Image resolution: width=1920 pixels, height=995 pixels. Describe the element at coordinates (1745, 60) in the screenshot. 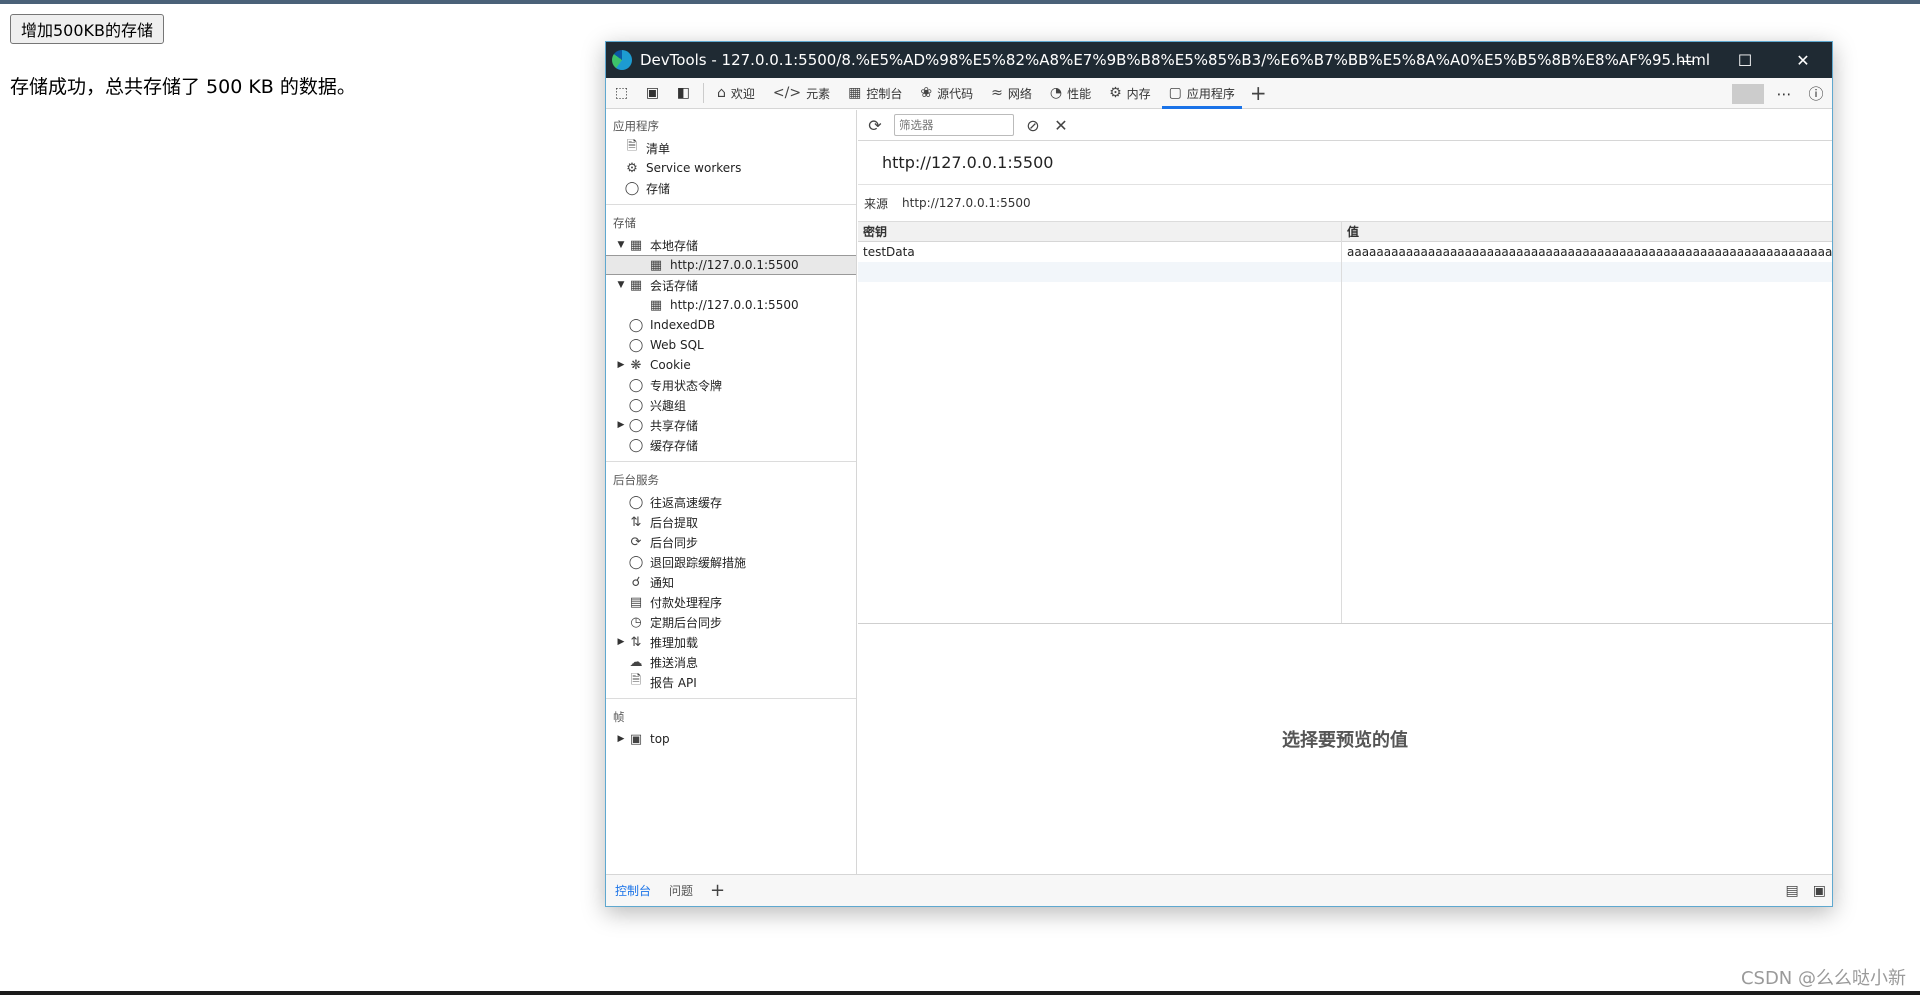

I see `maximize-icon: ☐` at that location.